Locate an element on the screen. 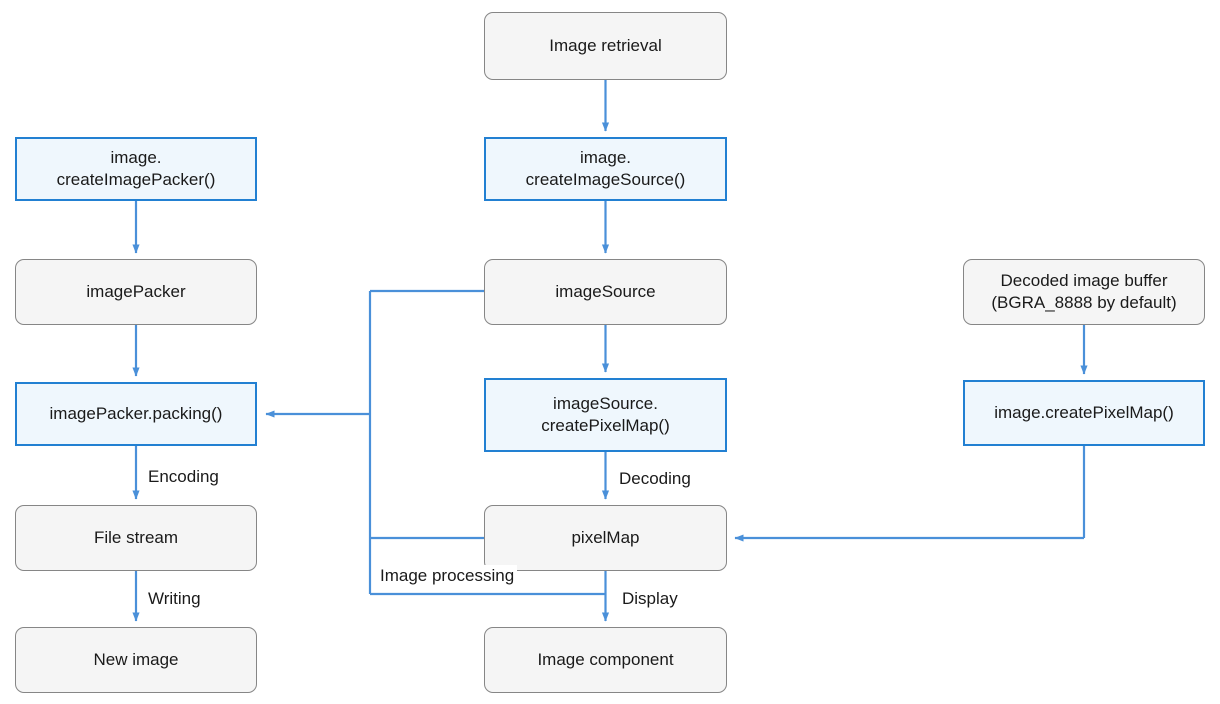 Image resolution: width=1220 pixels, height=704 pixels. node-image-create-pixelmap: image.createPixelMap() is located at coordinates (1084, 413).